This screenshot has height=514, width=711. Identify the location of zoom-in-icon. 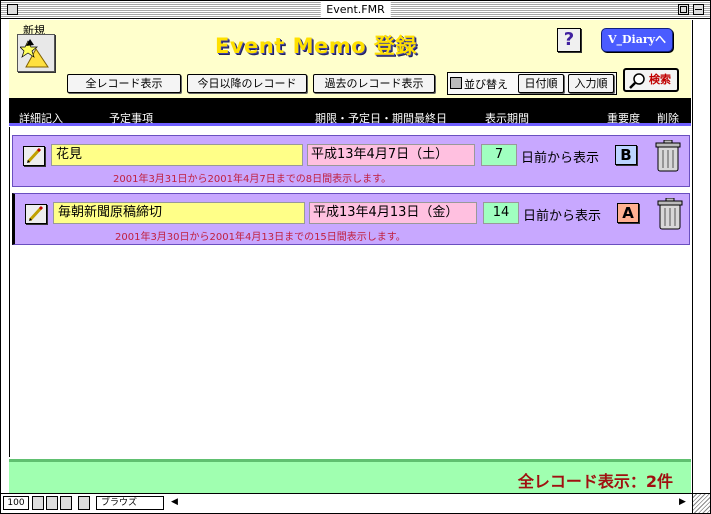
(52, 503).